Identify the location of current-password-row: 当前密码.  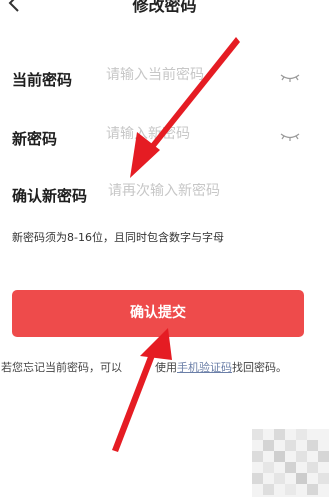
(164, 77).